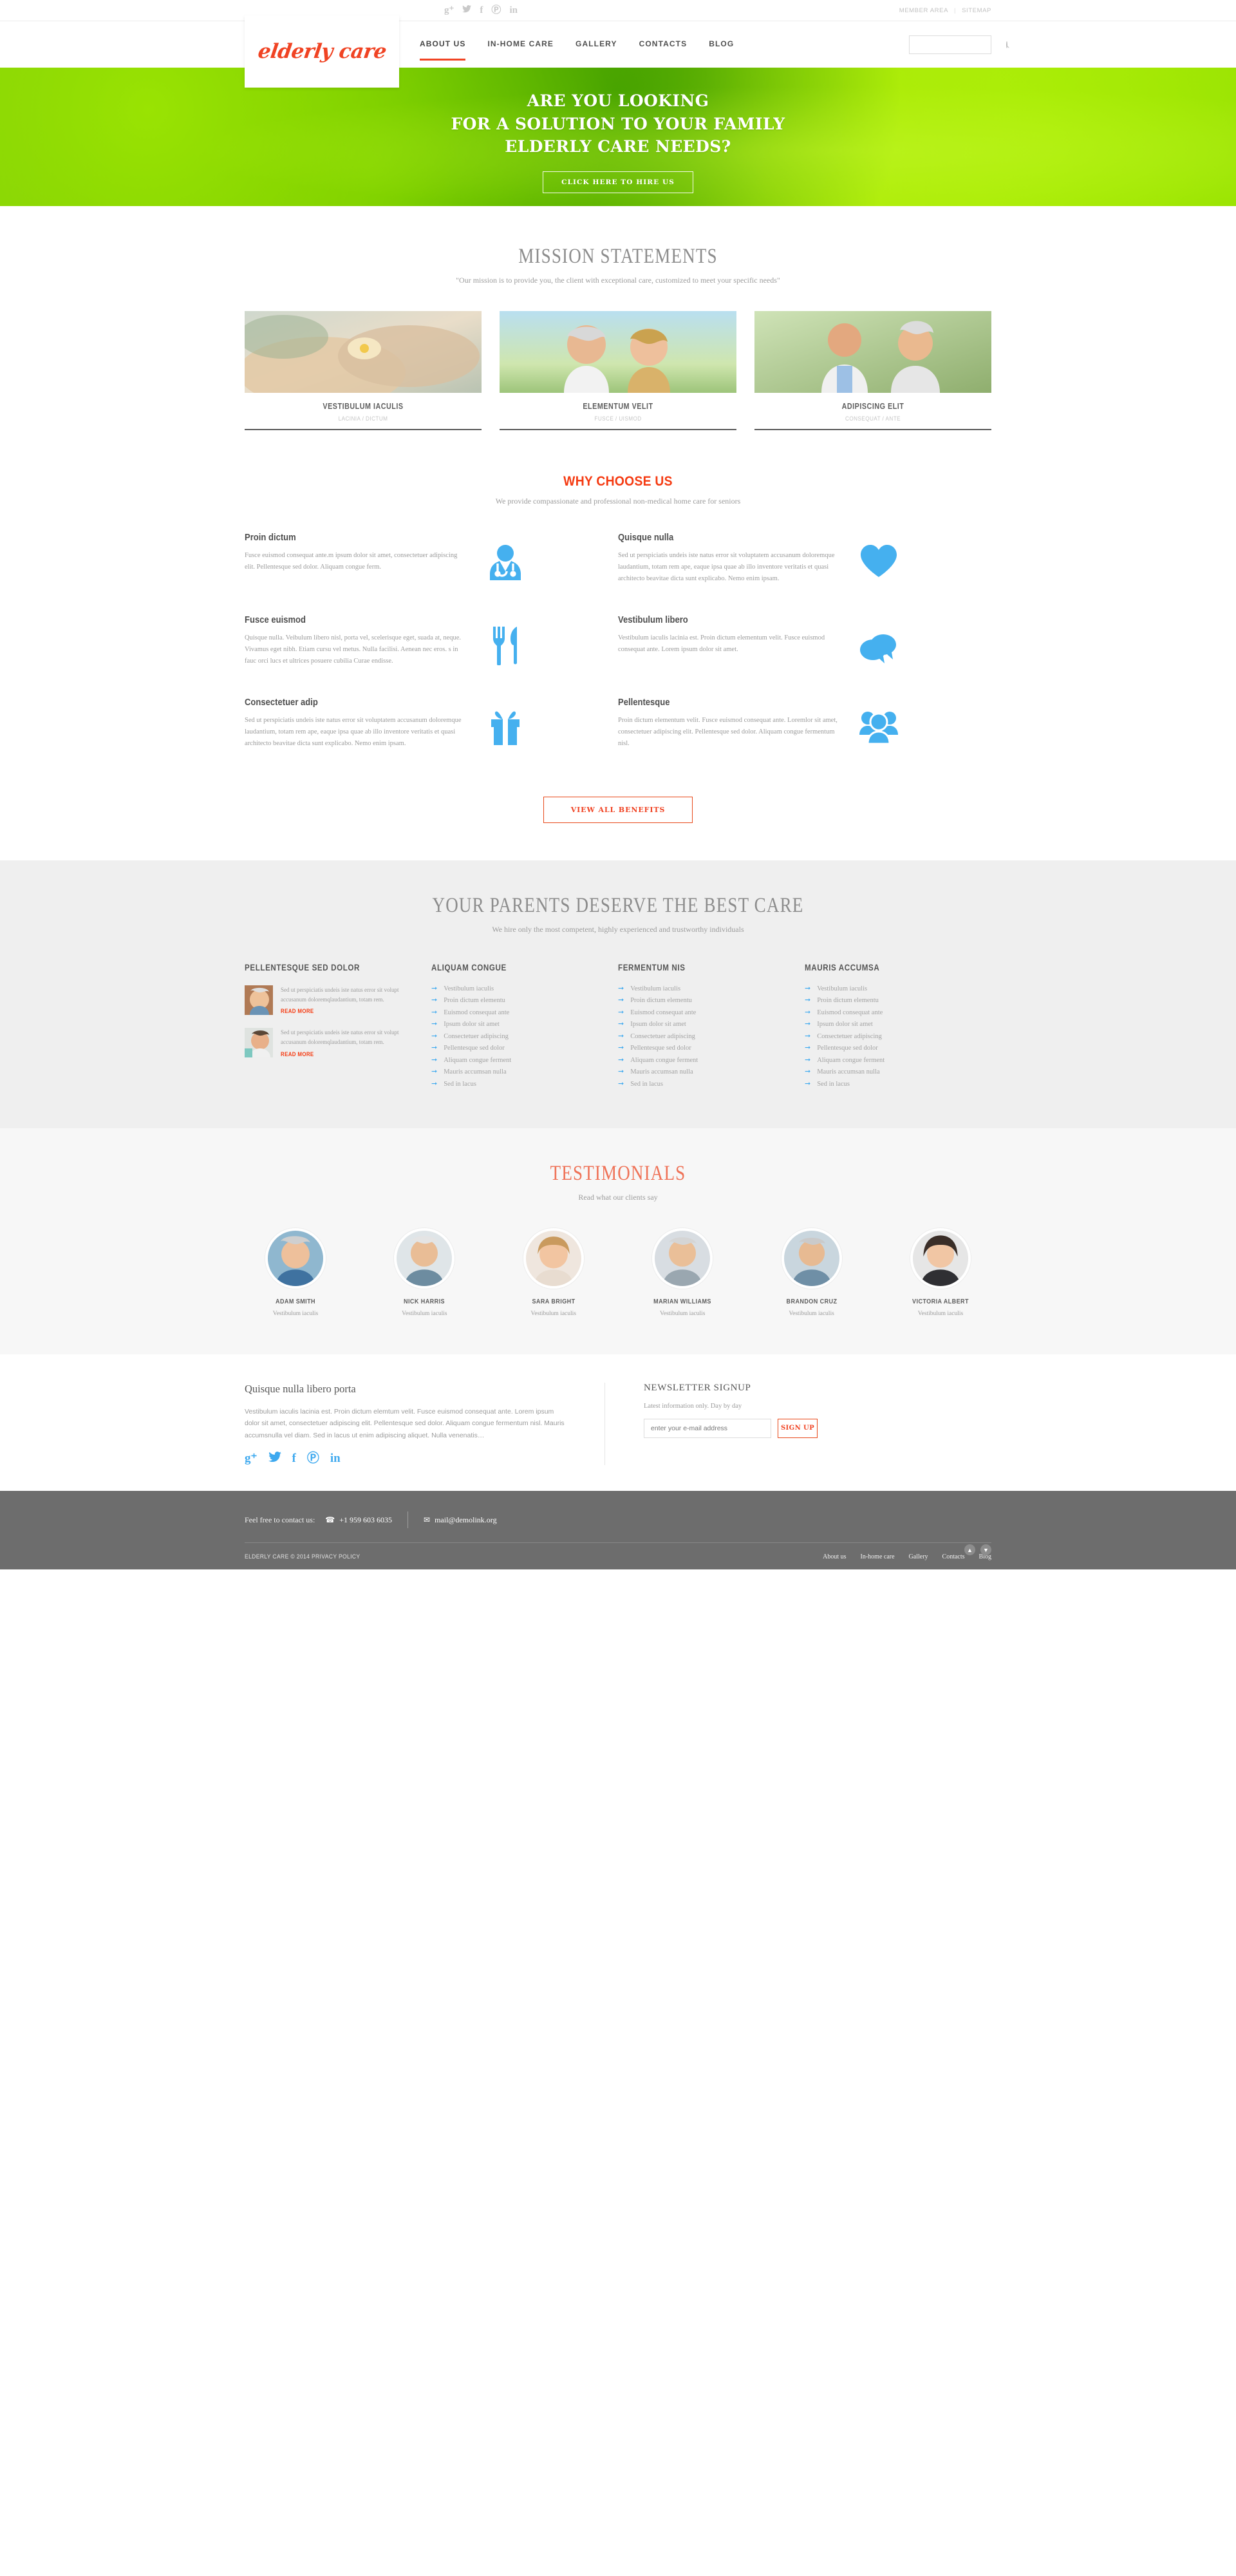 The image size is (1236, 2576). I want to click on nav-item-in-home-care: IN-HOME CARE, so click(520, 44).